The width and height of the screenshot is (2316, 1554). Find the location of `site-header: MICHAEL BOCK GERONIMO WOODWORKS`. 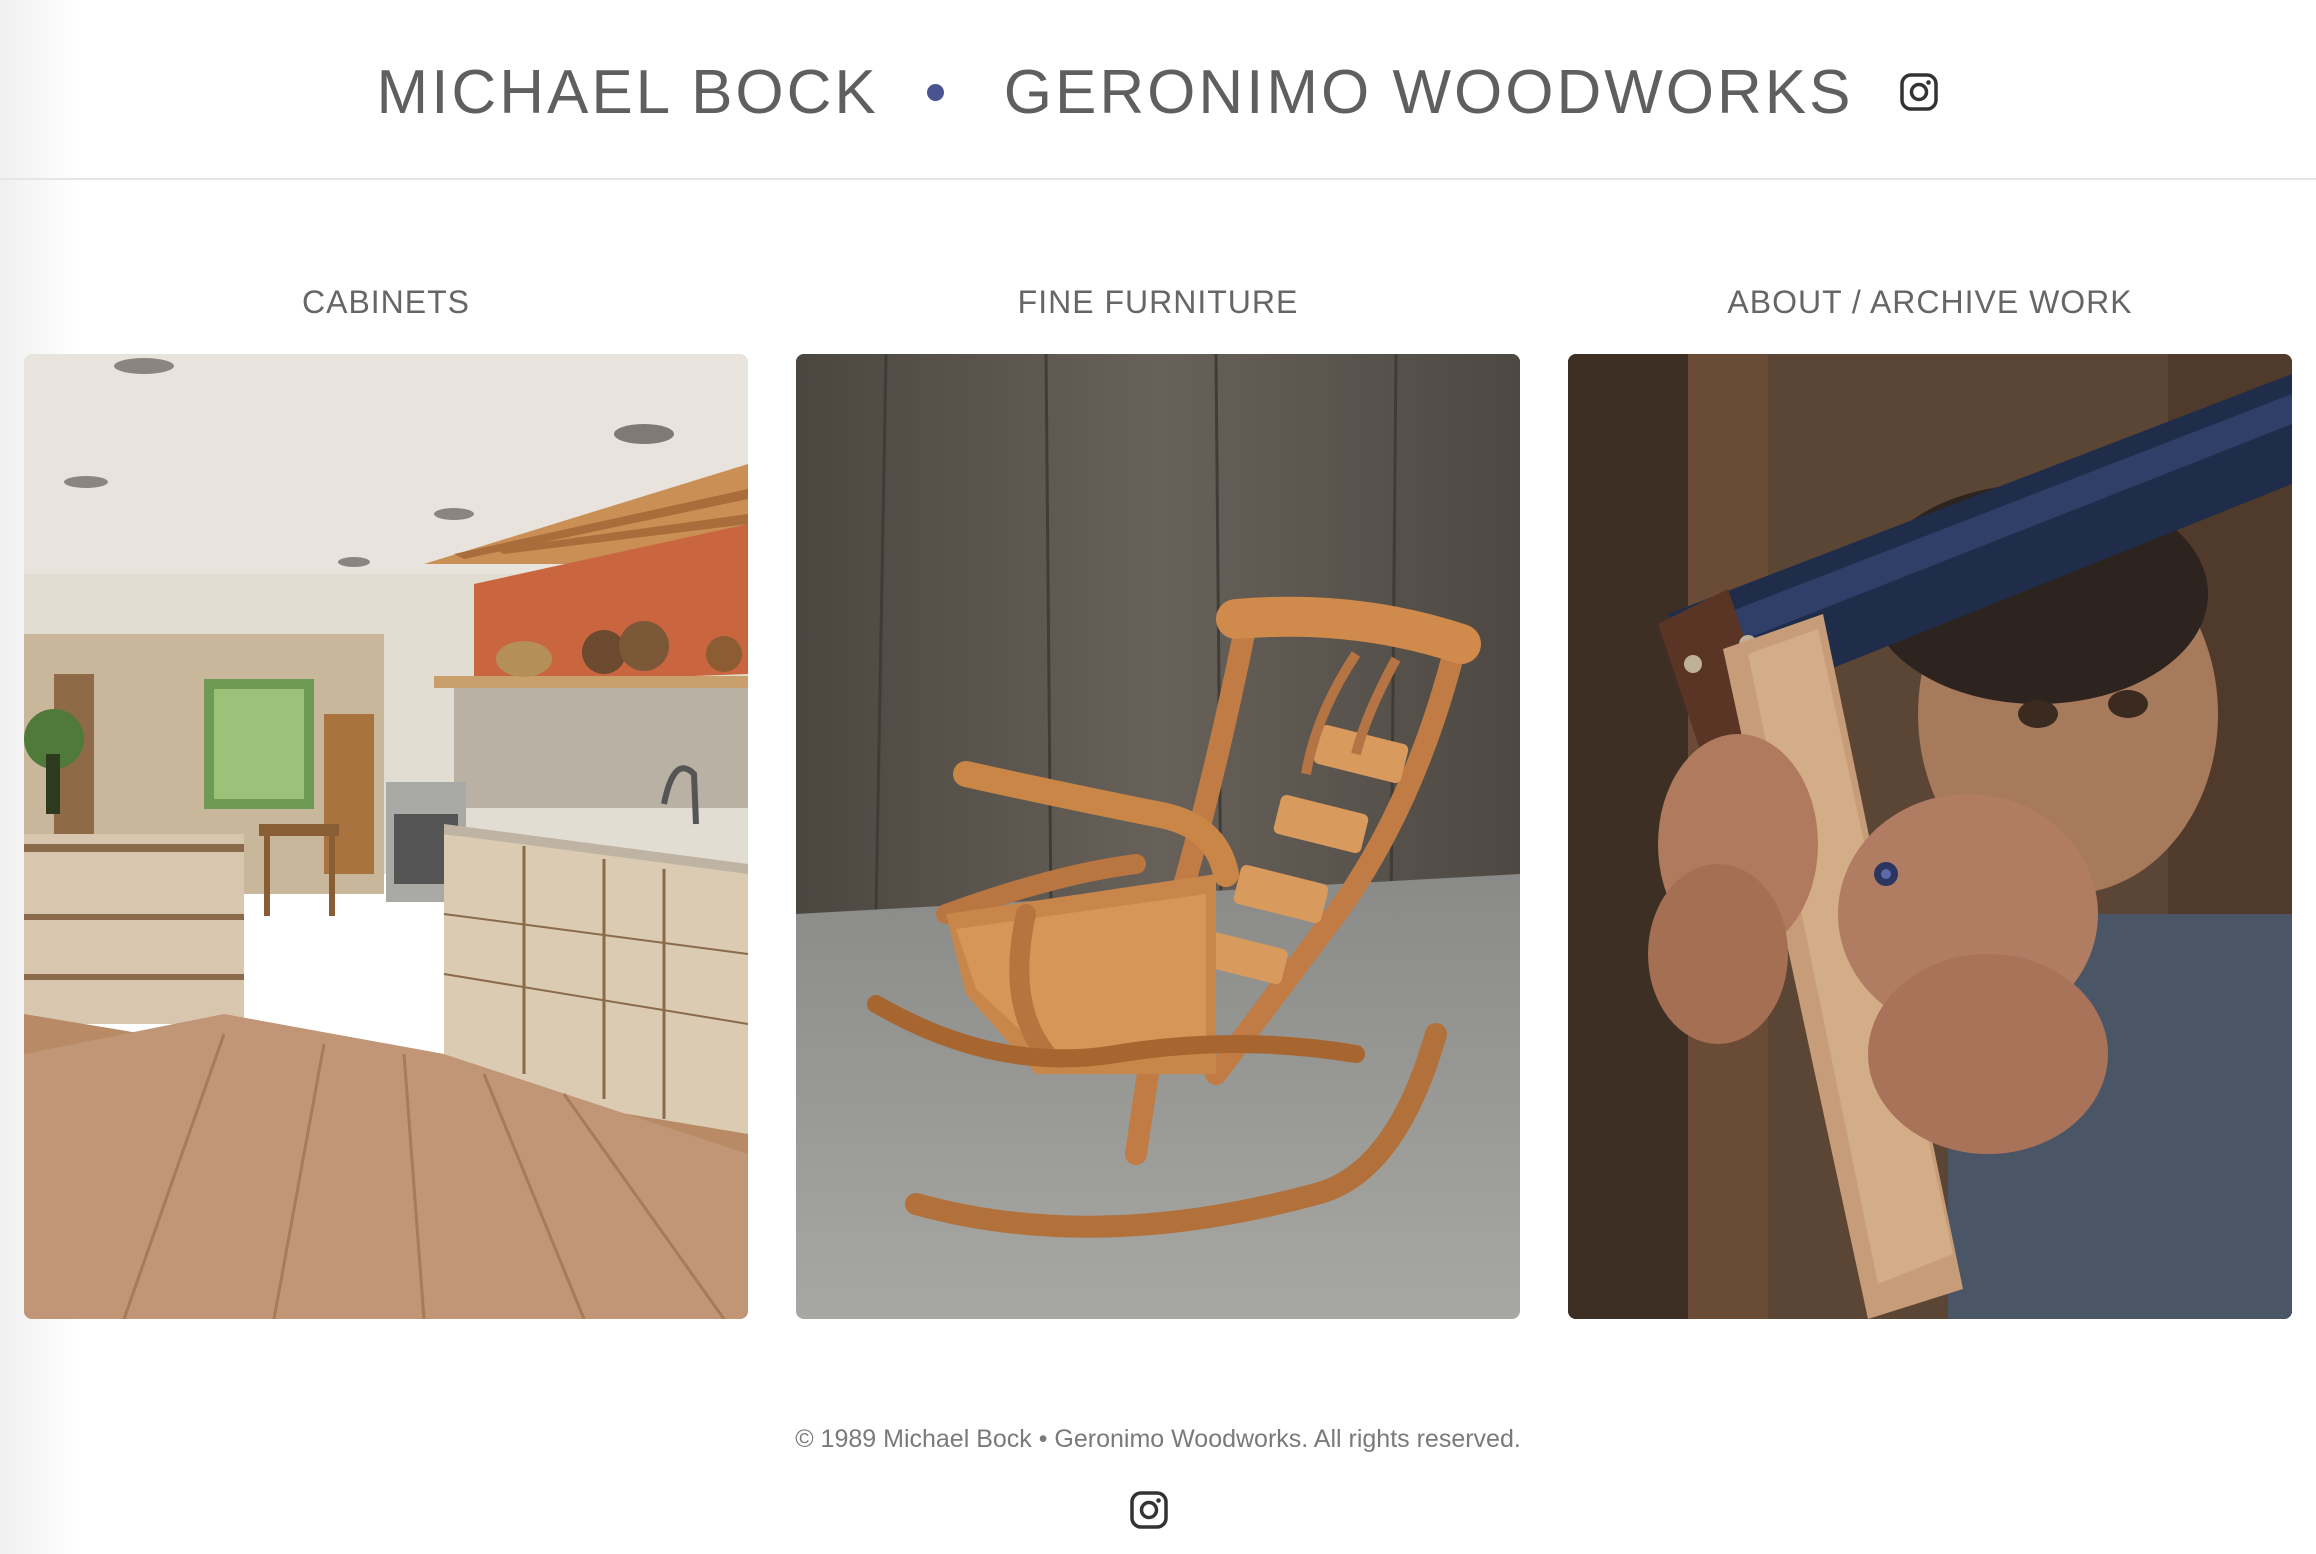

site-header: MICHAEL BOCK GERONIMO WOODWORKS is located at coordinates (1158, 90).